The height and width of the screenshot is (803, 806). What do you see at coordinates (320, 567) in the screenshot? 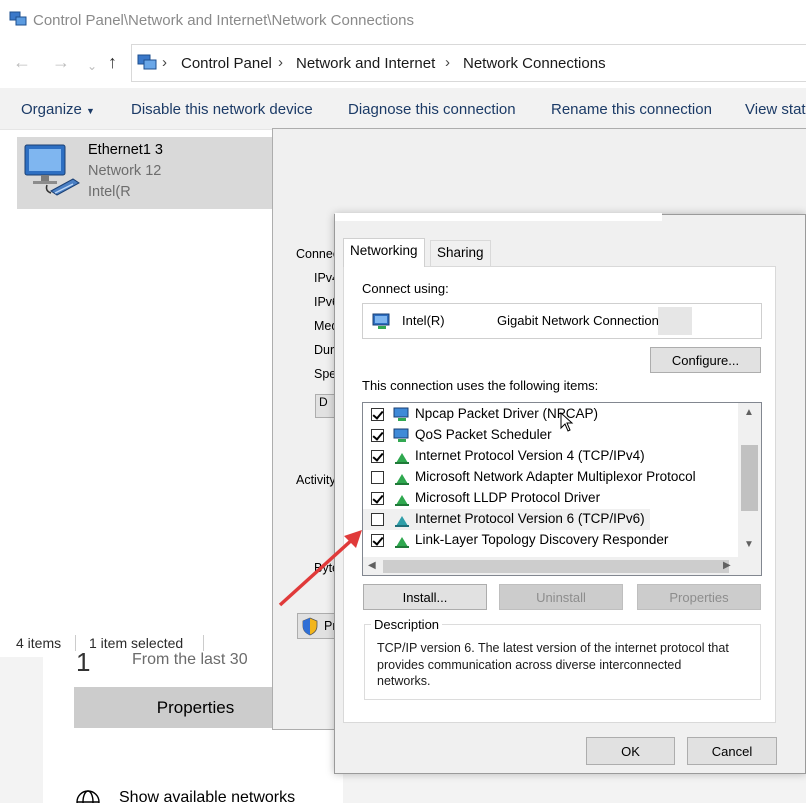
I see `annotation-arrow-icon` at bounding box center [320, 567].